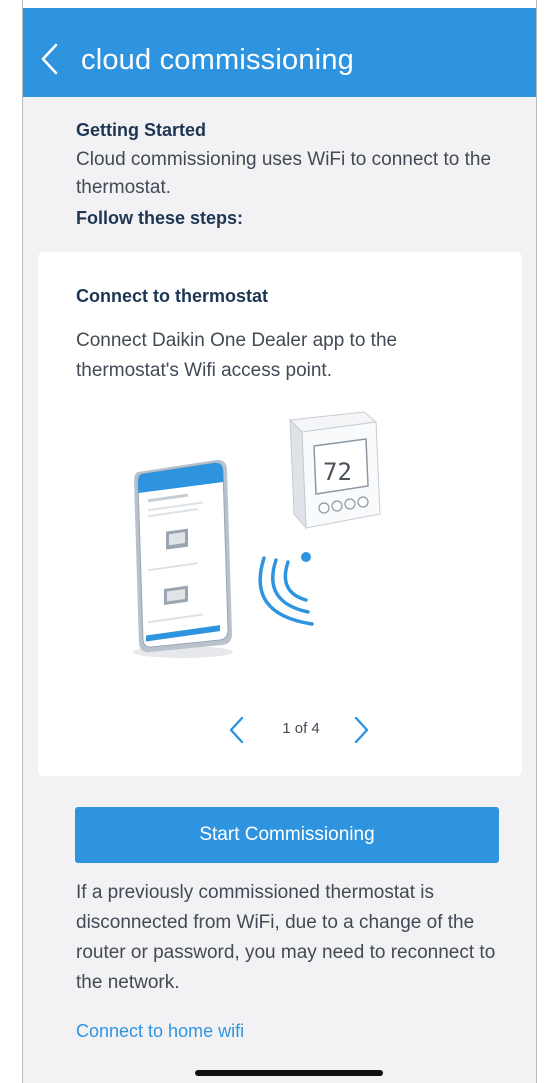  Describe the element at coordinates (289, 1073) in the screenshot. I see `home-indicator` at that location.